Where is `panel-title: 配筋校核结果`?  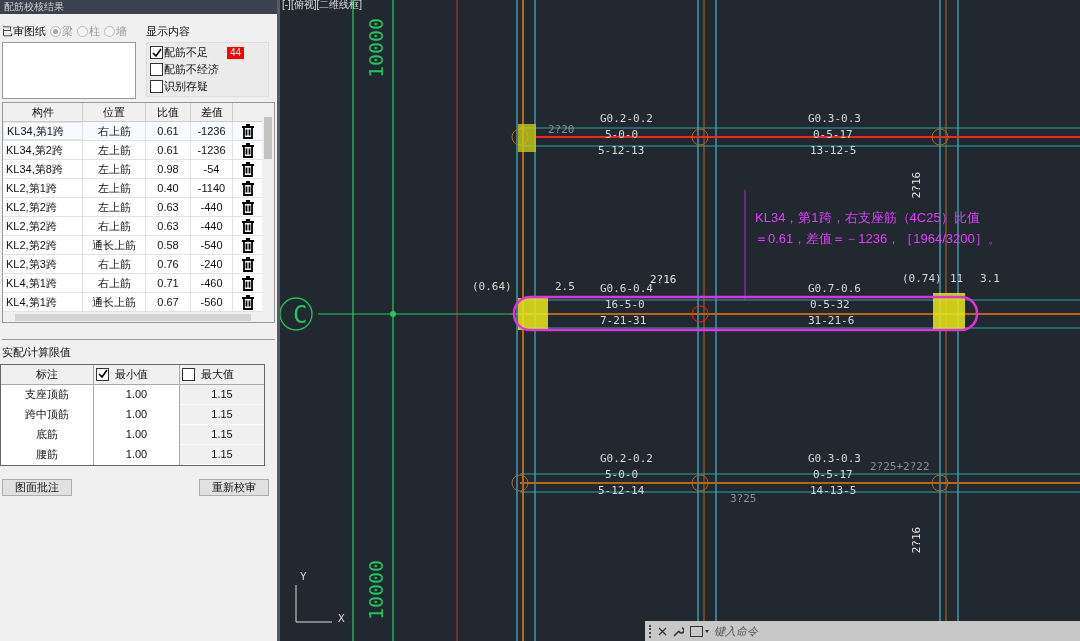
panel-title: 配筋校核结果 is located at coordinates (34, 7).